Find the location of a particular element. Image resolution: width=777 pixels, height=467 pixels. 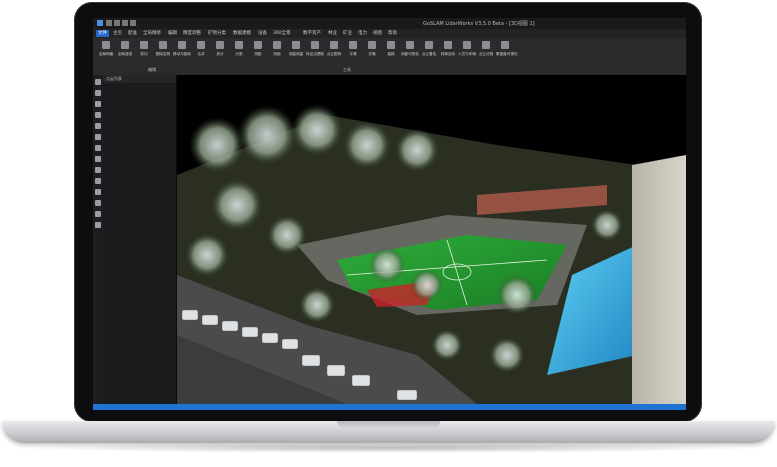

menu-item: 精度调整 is located at coordinates (192, 33).